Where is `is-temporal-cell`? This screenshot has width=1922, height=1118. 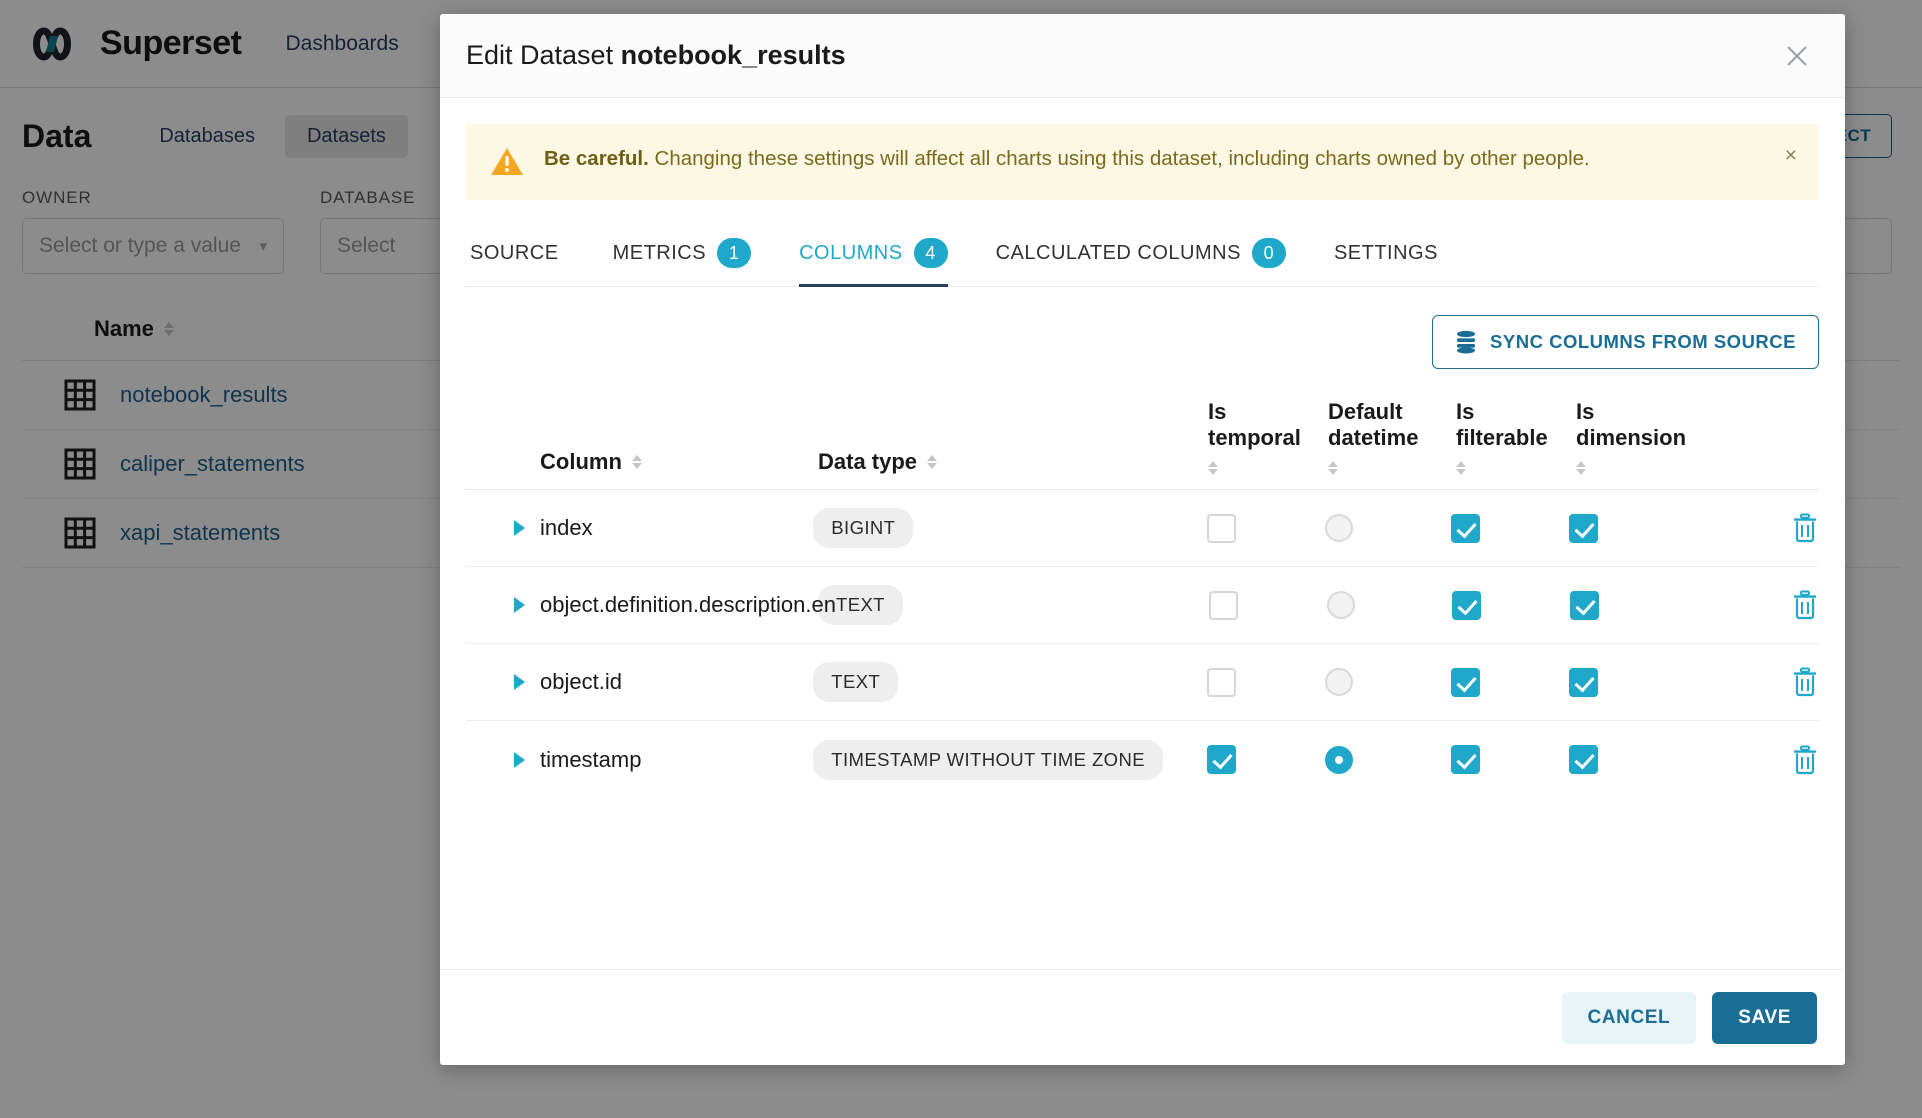 is-temporal-cell is located at coordinates (1258, 605).